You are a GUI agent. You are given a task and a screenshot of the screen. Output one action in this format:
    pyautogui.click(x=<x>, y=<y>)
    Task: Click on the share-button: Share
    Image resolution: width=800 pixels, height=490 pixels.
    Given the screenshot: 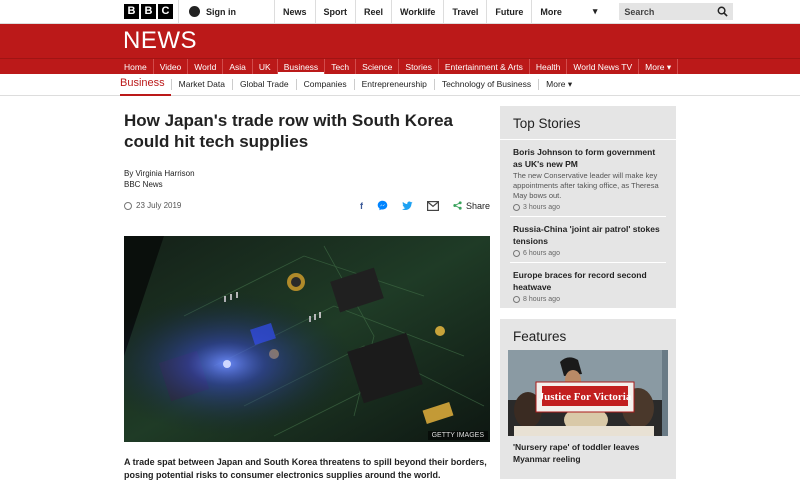 What is the action you would take?
    pyautogui.click(x=471, y=206)
    